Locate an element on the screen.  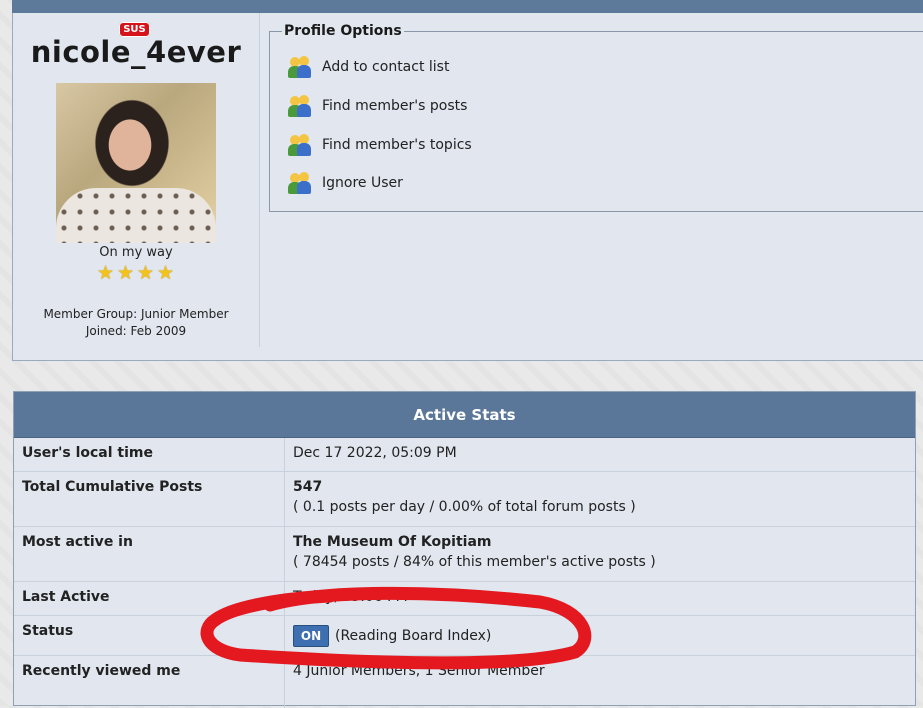
avatar is located at coordinates (136, 163).